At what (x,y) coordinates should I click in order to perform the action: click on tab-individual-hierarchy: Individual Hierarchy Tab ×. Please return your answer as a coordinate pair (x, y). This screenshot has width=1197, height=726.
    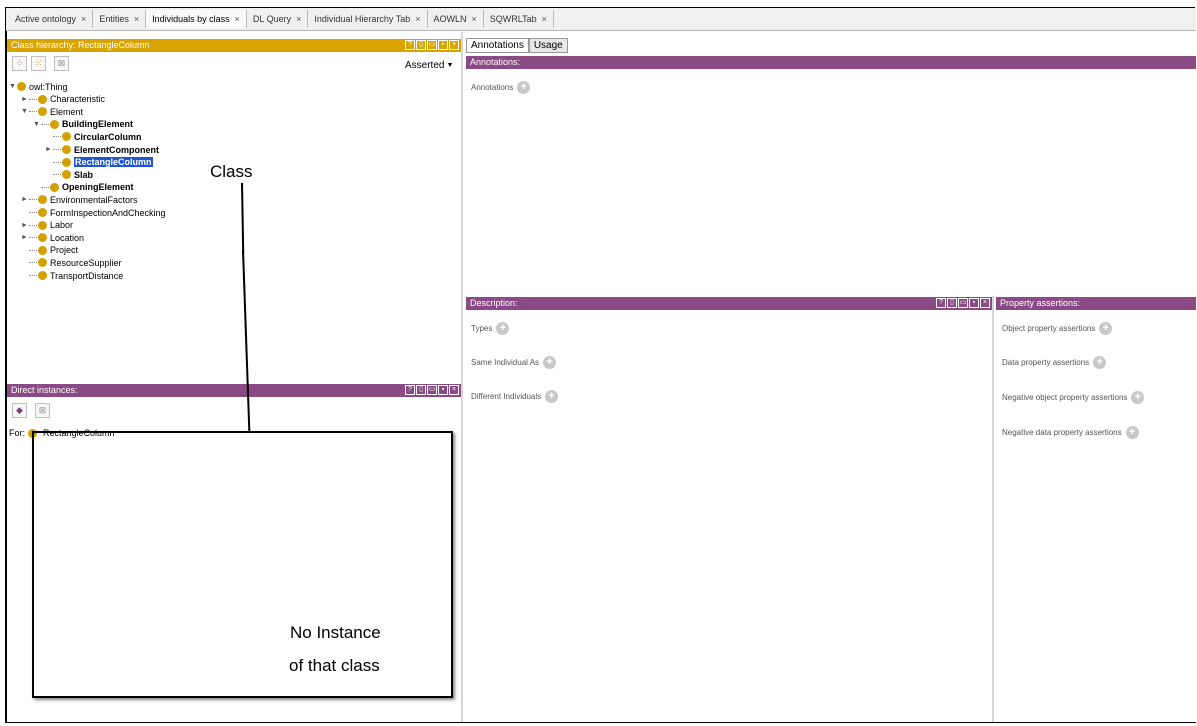
    Looking at the image, I should click on (368, 19).